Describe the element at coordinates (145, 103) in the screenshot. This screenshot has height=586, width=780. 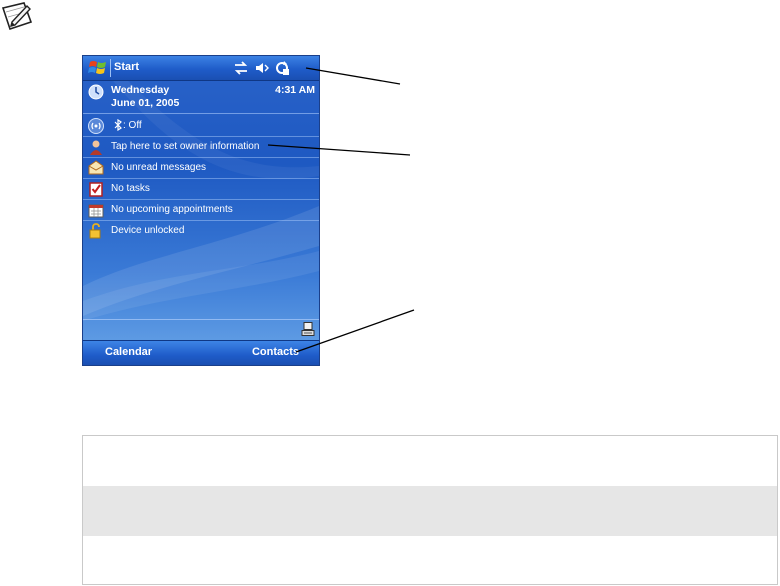
I see `date-label: June 01, 2005` at that location.